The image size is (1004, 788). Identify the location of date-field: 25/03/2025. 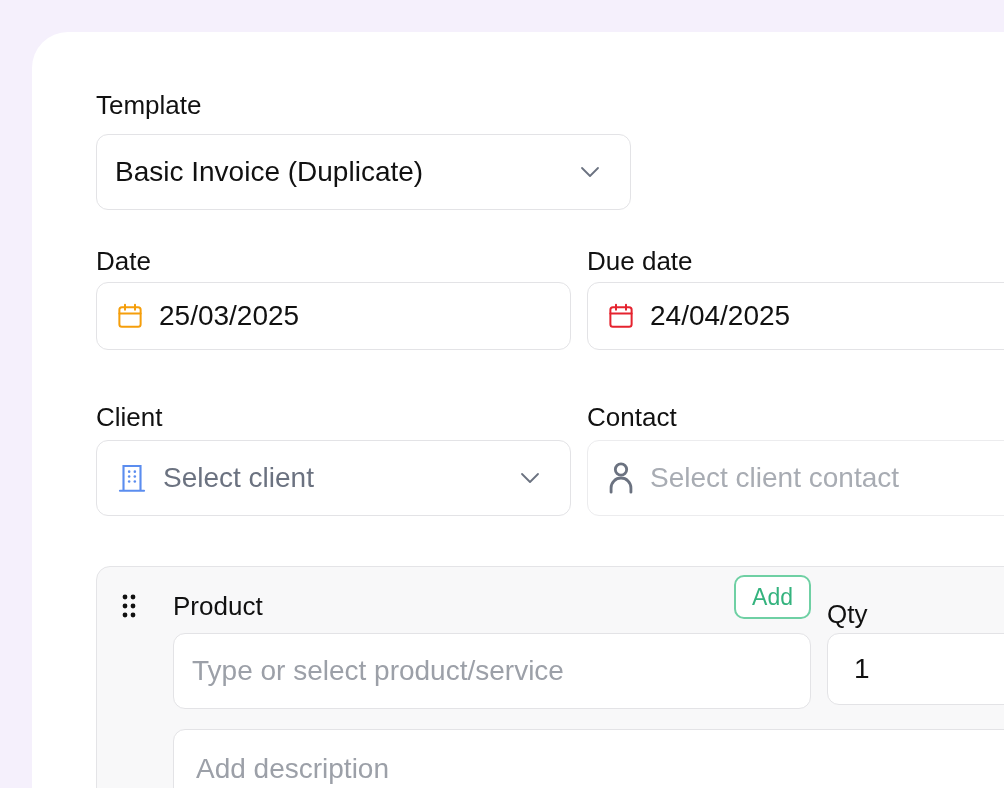
(333, 316).